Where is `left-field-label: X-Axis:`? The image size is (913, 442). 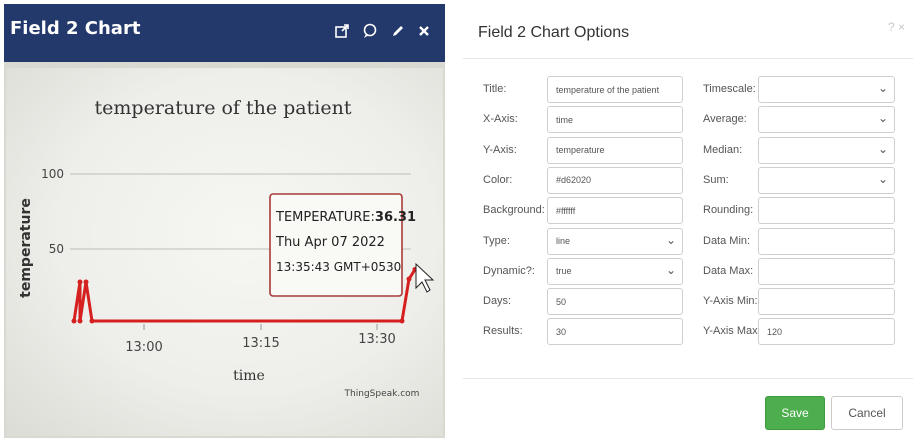
left-field-label: X-Axis: is located at coordinates (500, 119).